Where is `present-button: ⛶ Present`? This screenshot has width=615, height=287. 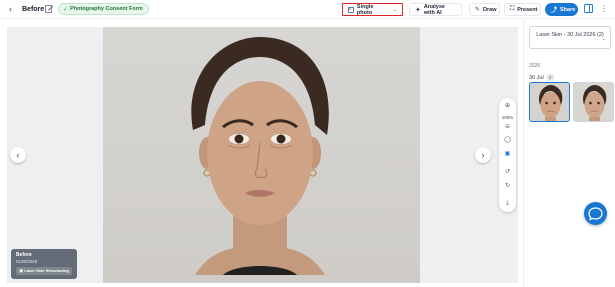 present-button: ⛶ Present is located at coordinates (522, 9).